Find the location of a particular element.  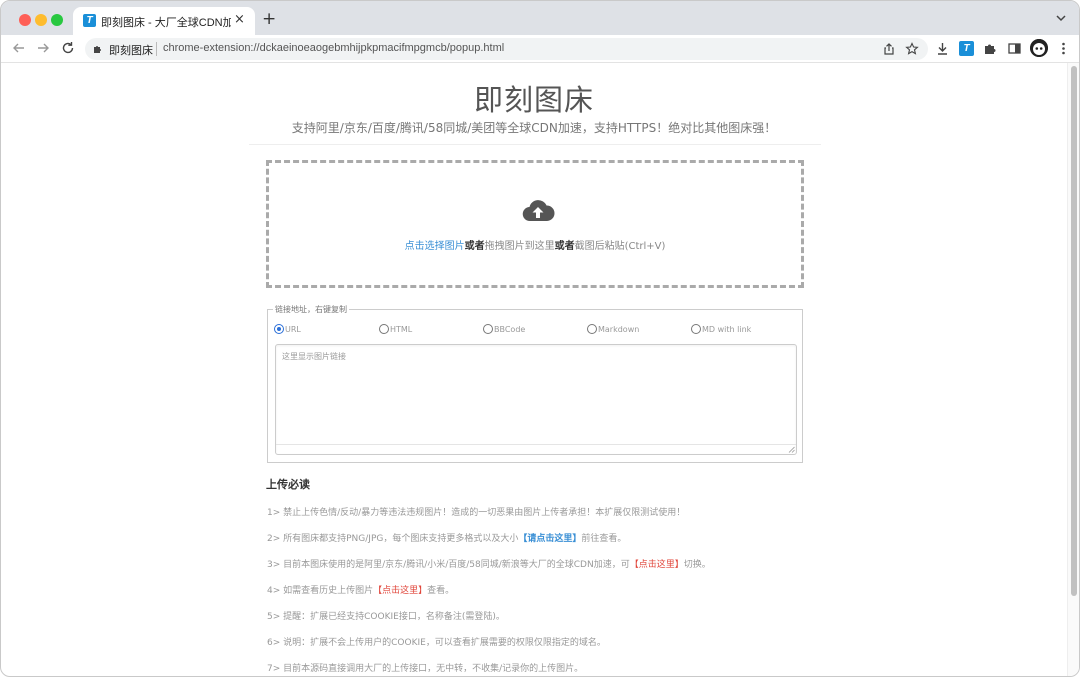

format-label: HTML is located at coordinates (401, 329).